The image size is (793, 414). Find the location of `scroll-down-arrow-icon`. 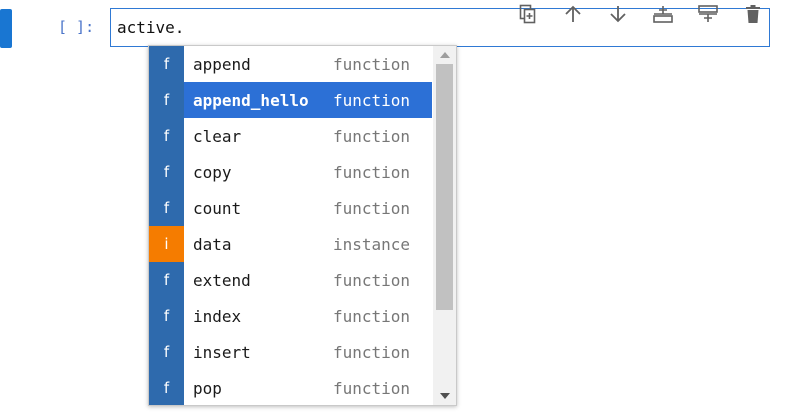

scroll-down-arrow-icon is located at coordinates (444, 396).